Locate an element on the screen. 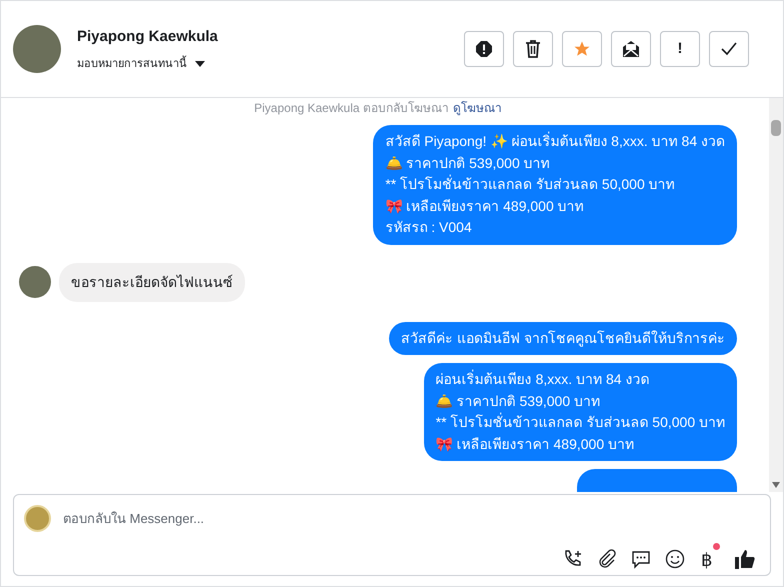  phone-plus-icon is located at coordinates (573, 558).